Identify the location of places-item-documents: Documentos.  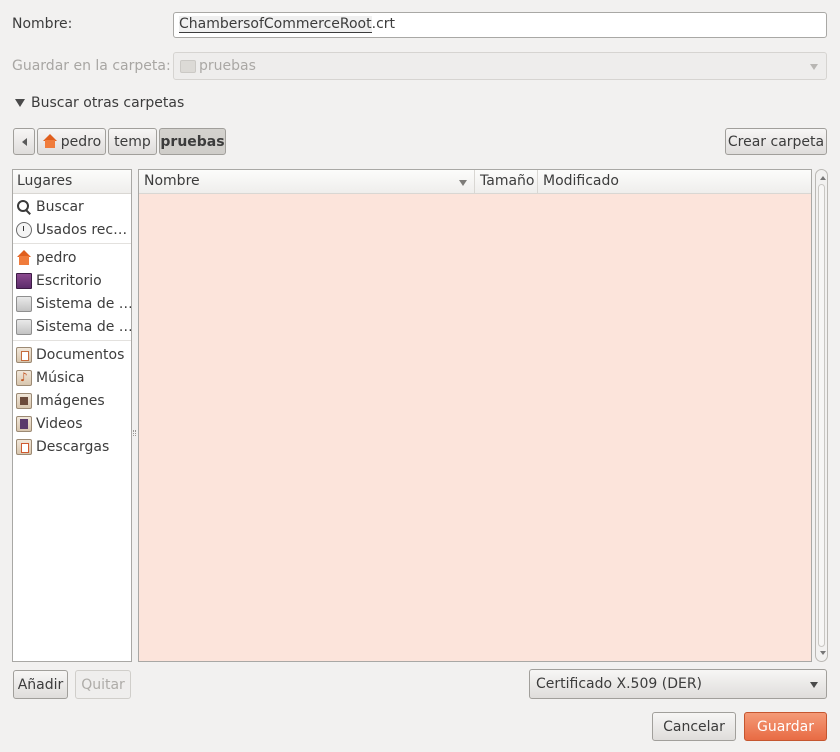
(72, 354).